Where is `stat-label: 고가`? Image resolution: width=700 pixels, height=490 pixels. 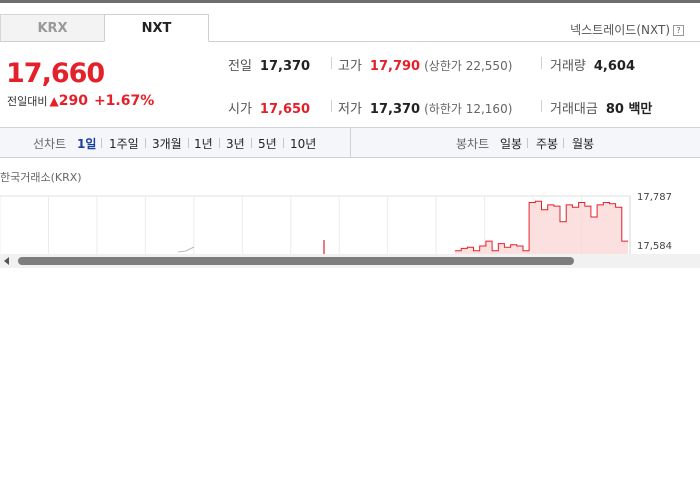 stat-label: 고가 is located at coordinates (350, 66).